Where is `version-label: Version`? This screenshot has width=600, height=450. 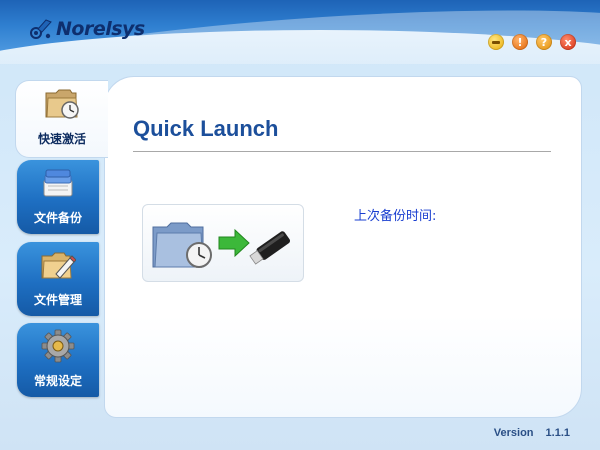
version-label: Version is located at coordinates (513, 433).